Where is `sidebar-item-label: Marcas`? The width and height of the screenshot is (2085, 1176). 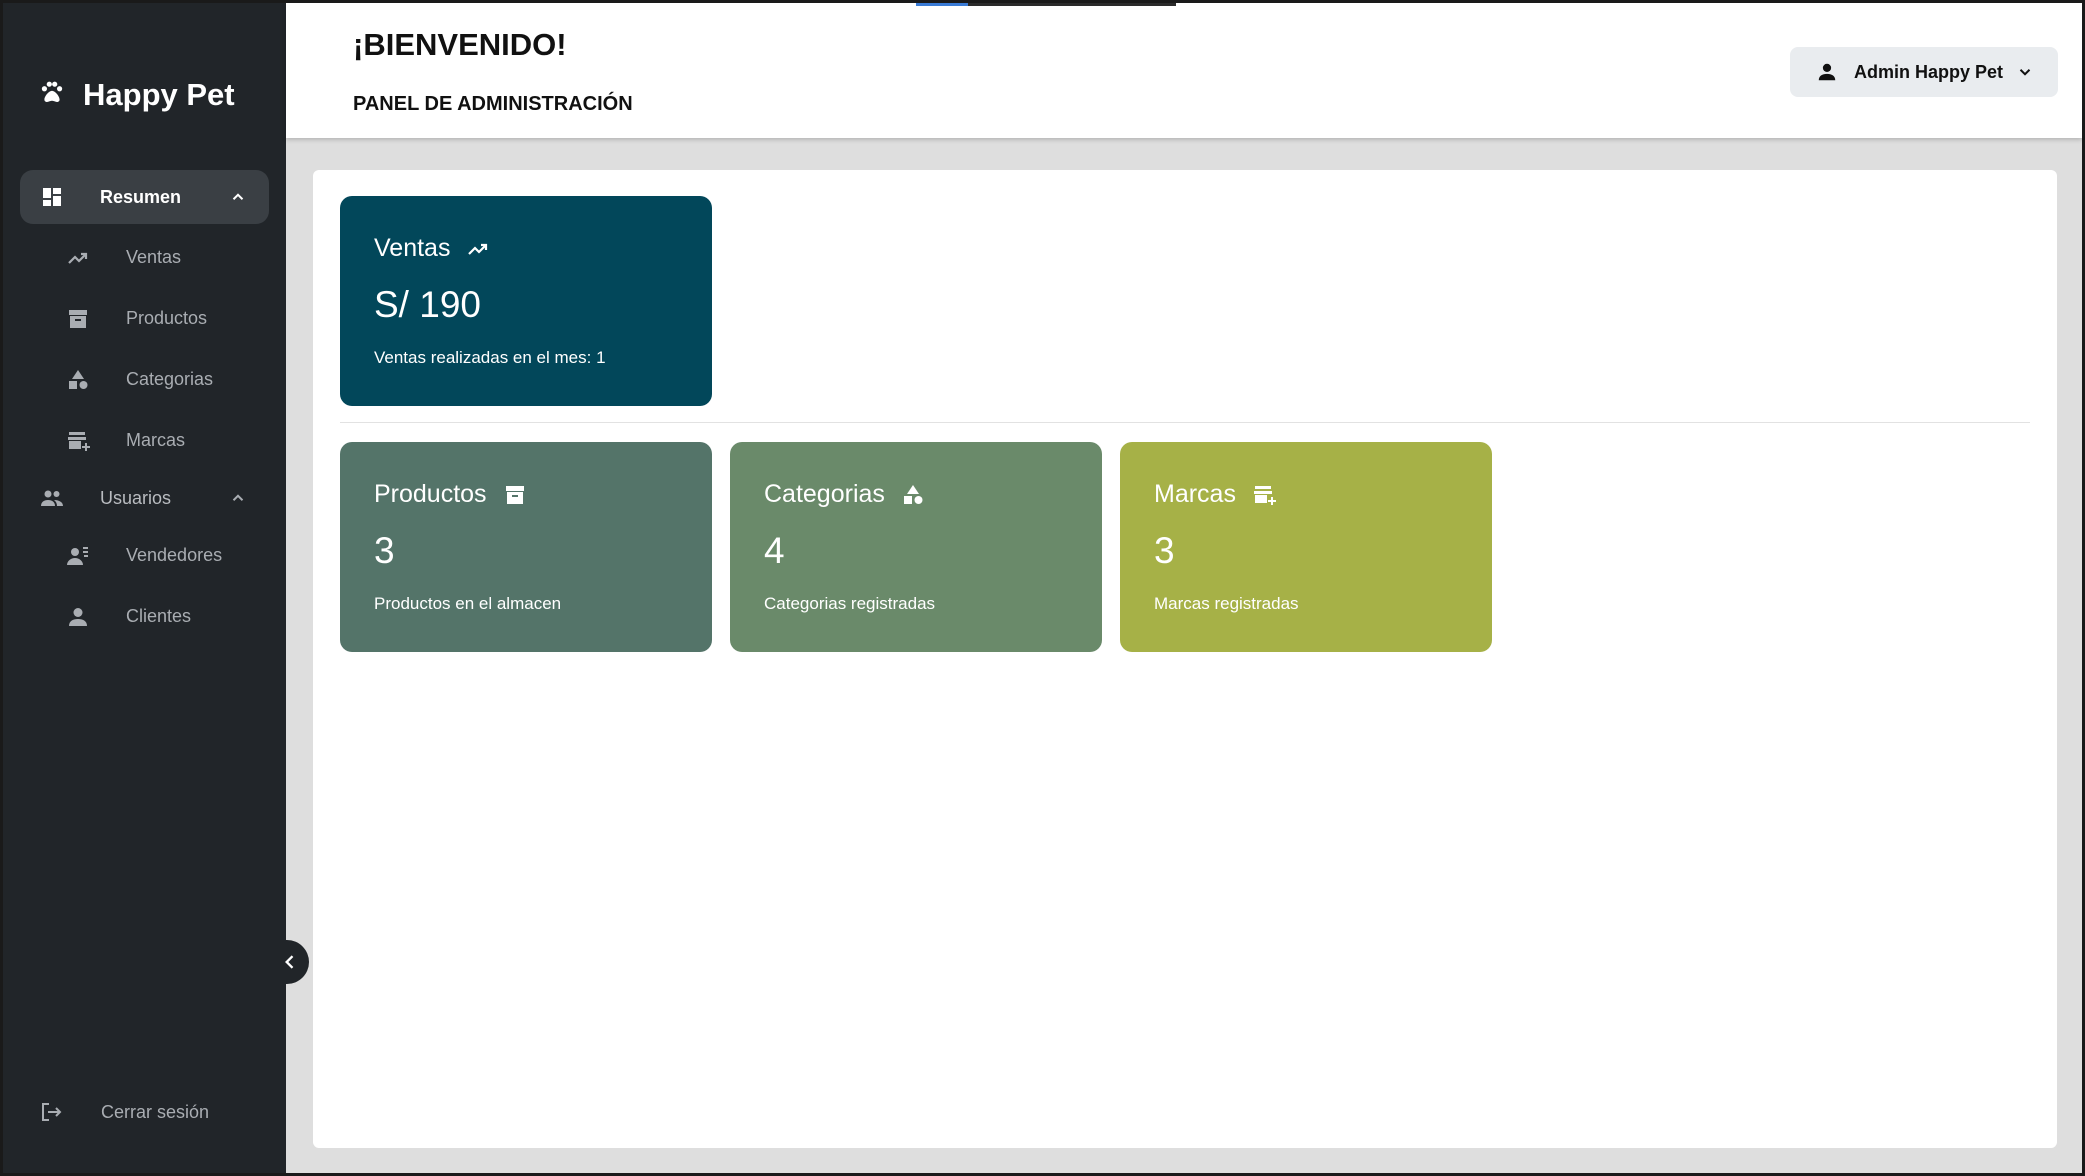 sidebar-item-label: Marcas is located at coordinates (156, 440).